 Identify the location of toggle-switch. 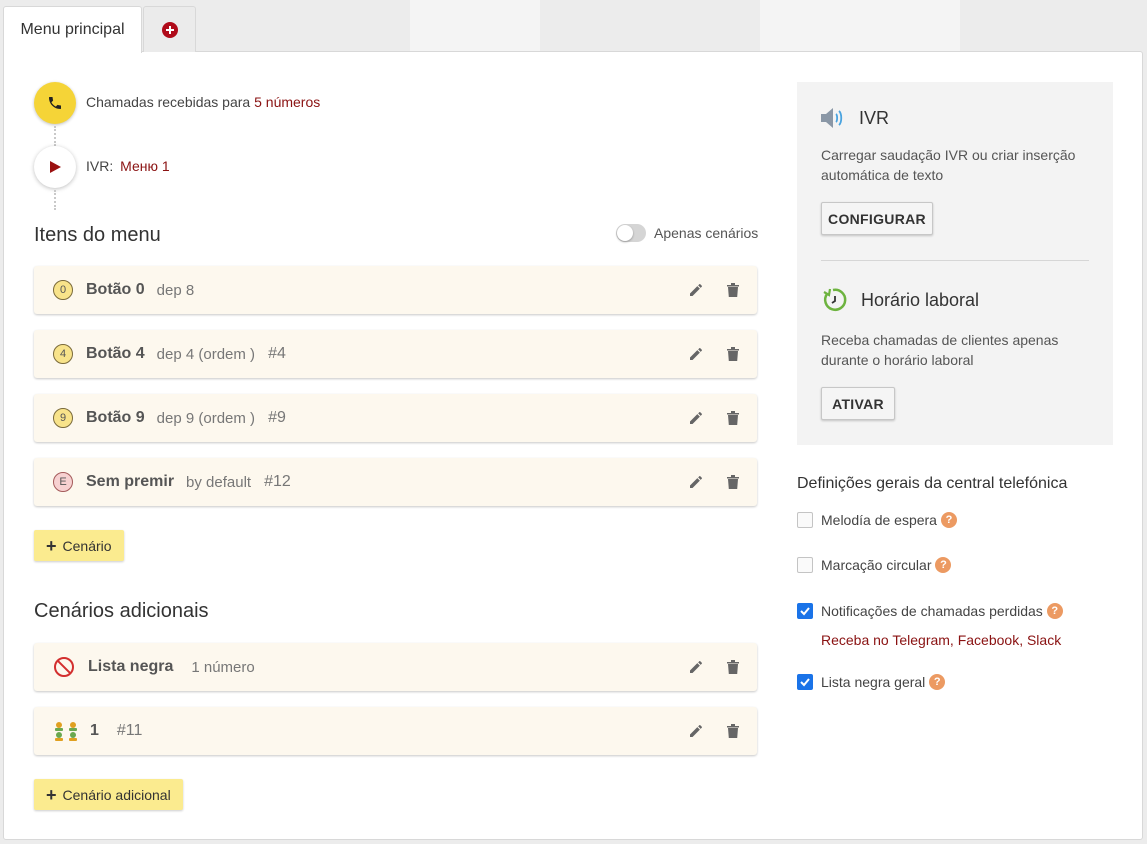
(631, 233).